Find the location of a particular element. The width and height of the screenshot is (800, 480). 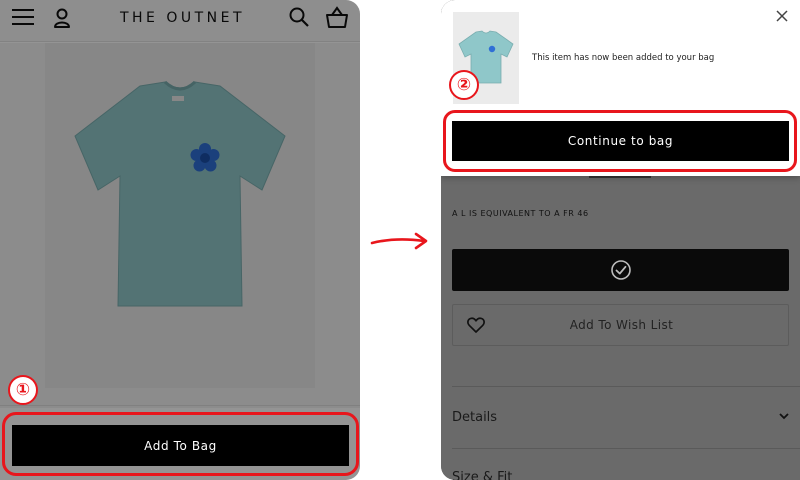

wish-list-label: Add To Wish List is located at coordinates (621, 325).